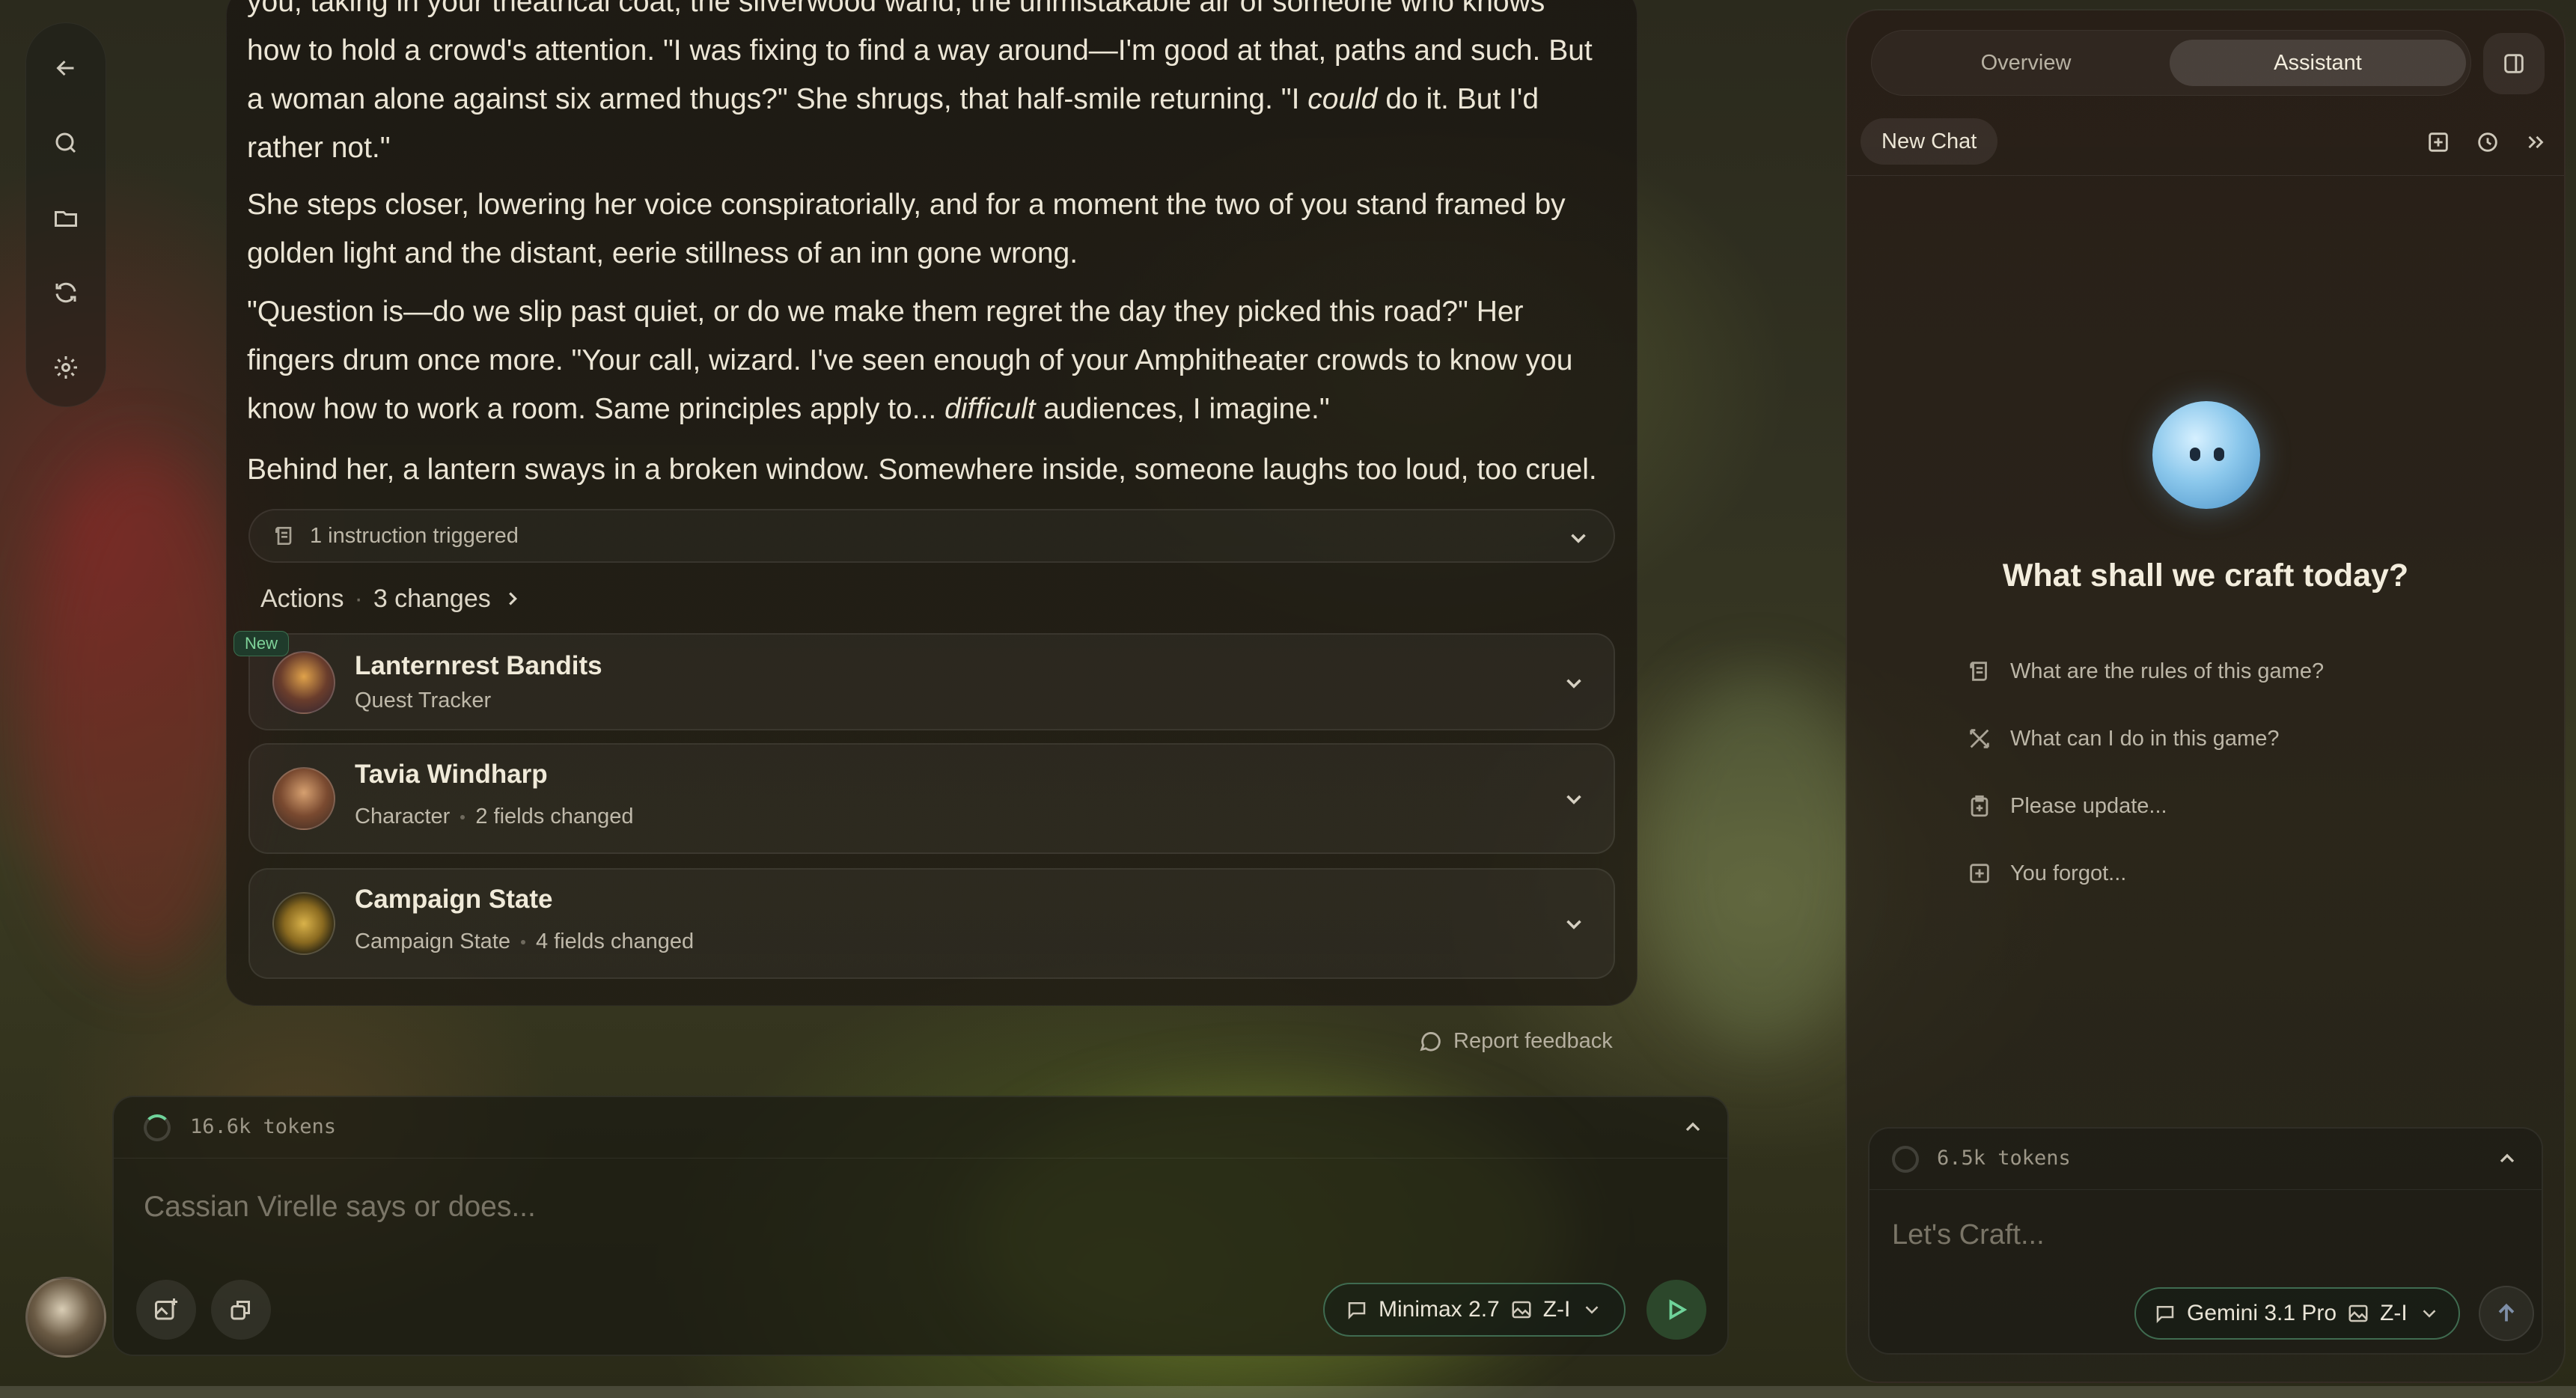  Describe the element at coordinates (1288, 1392) in the screenshot. I see `bottom-edge` at that location.